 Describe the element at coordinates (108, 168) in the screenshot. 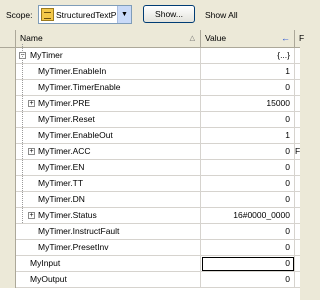

I see `tag-name-cell: MyTimer.EN` at that location.